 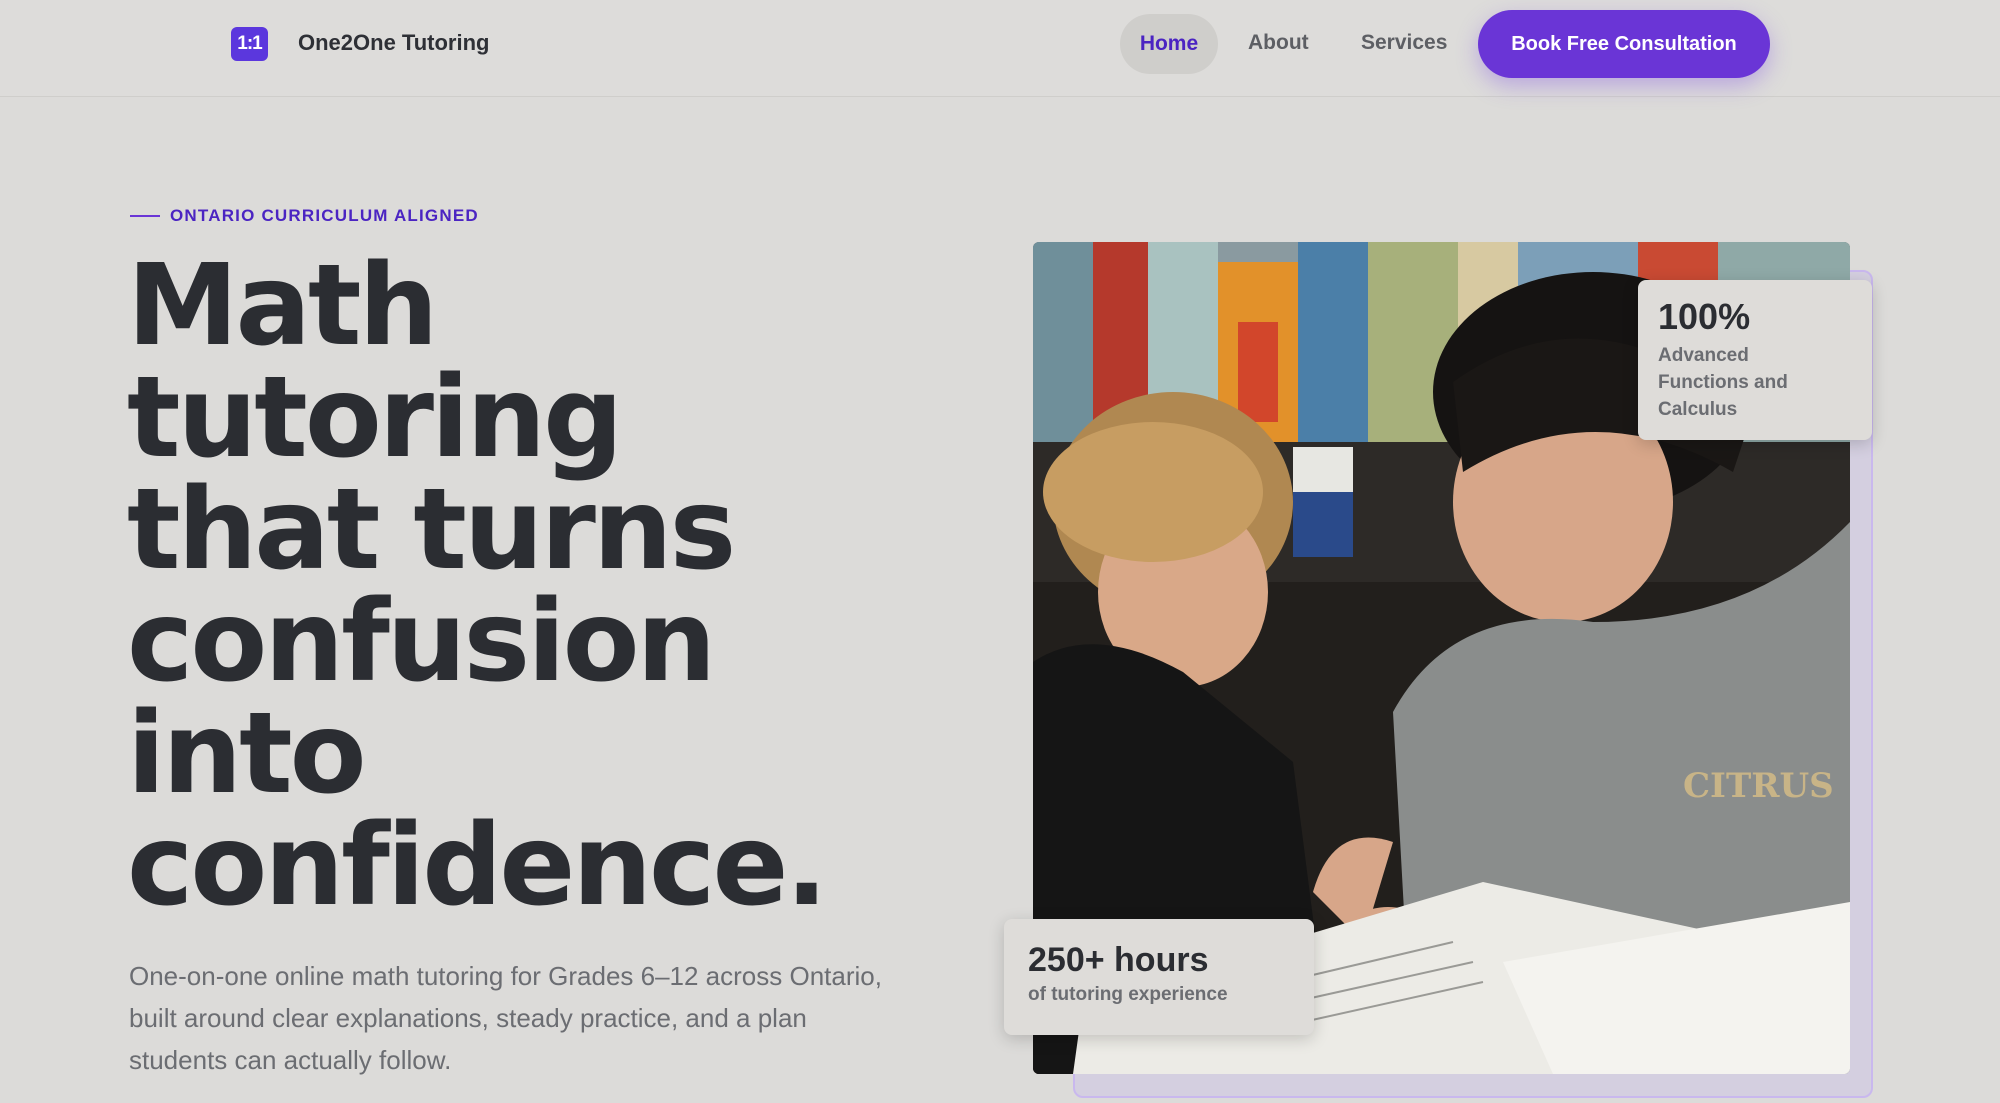 I want to click on stat-card-hours: 250+ hours of tutoring experience, so click(x=1159, y=977).